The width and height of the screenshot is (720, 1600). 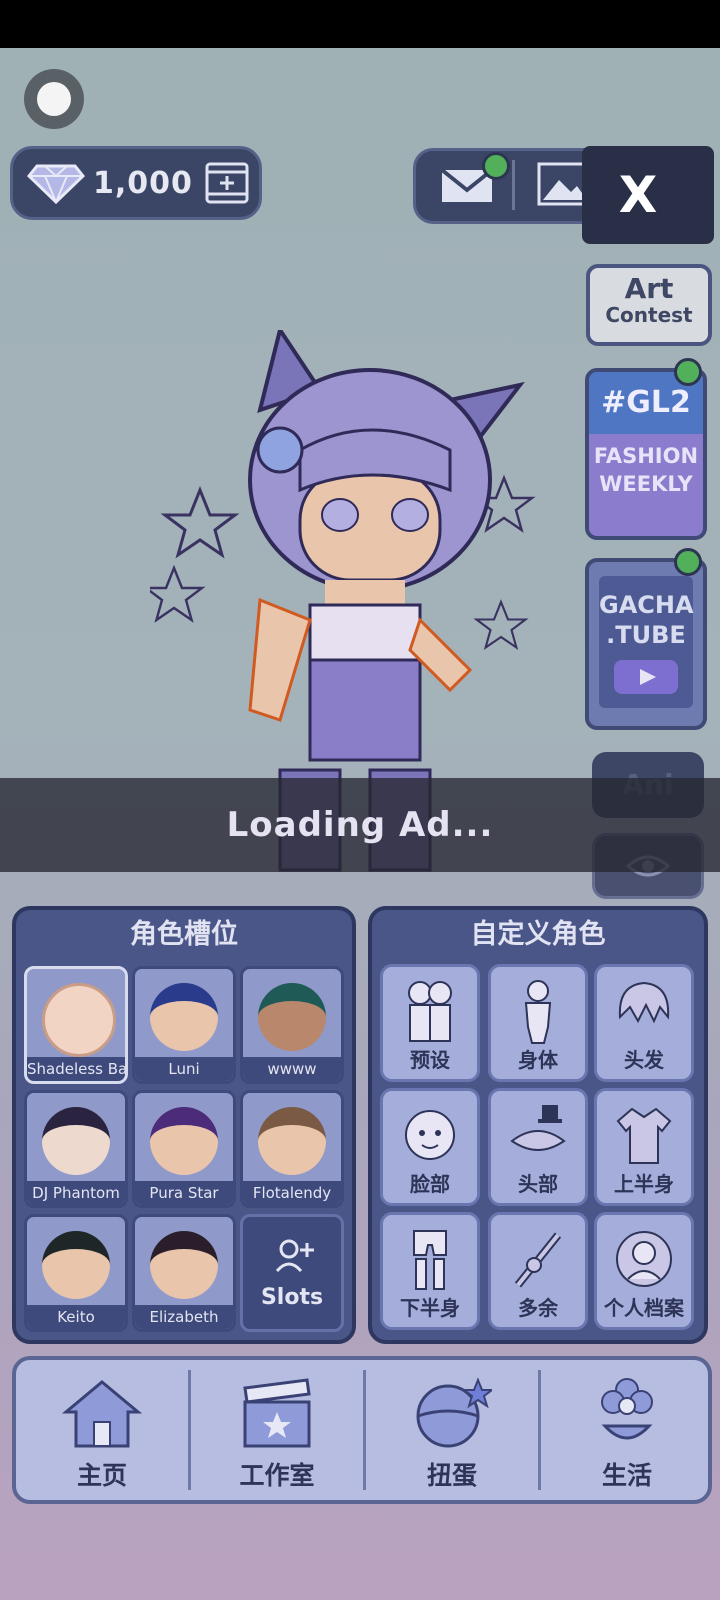 I want to click on upper-body-icon, so click(x=644, y=1135).